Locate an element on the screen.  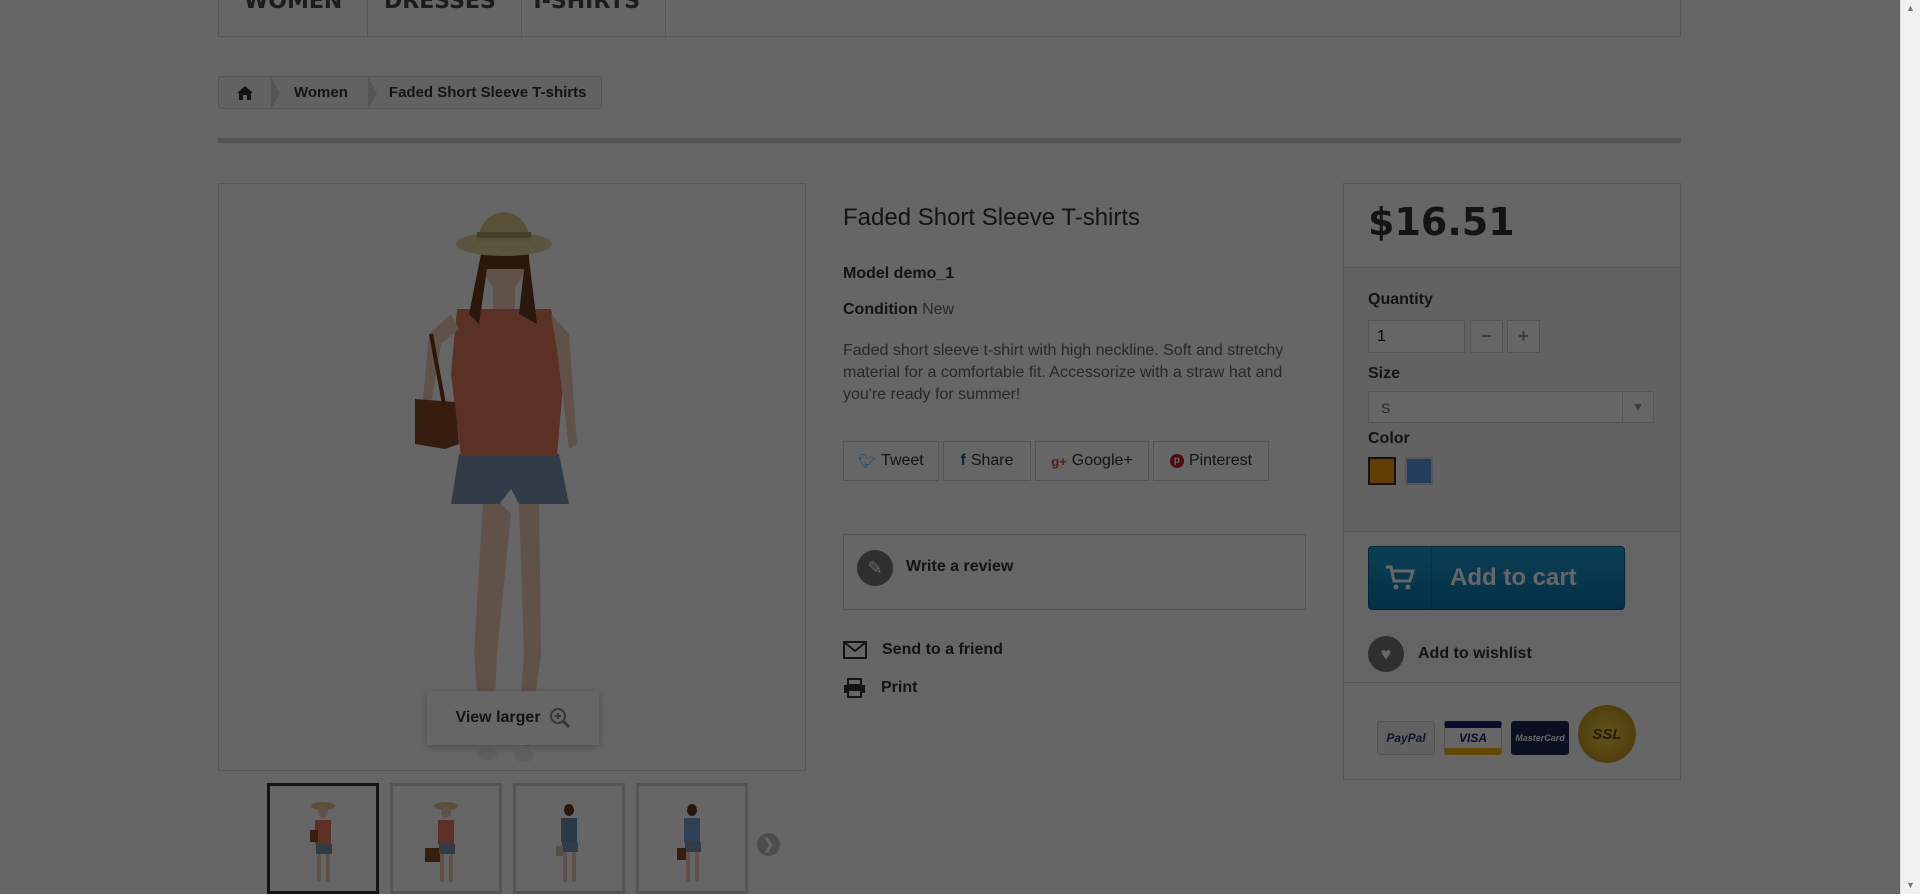
menu-item-tshirts: T-SHIRTS is located at coordinates (586, 18).